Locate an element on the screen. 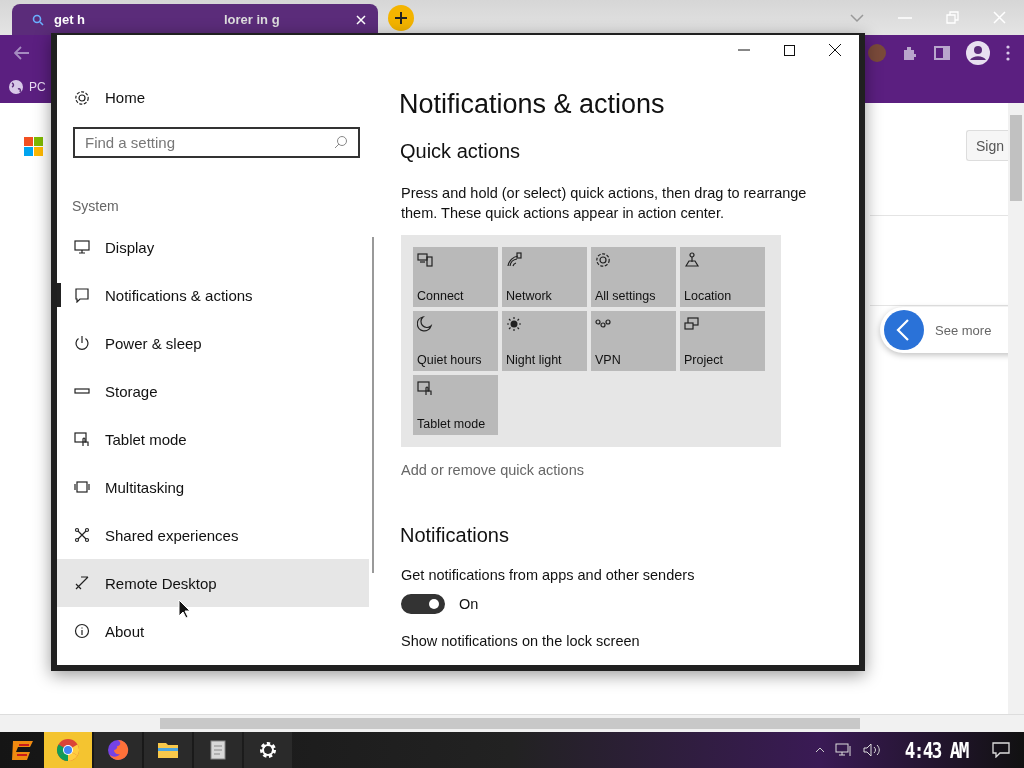 The height and width of the screenshot is (768, 1024). quick-action-tile: All settings is located at coordinates (633, 277).